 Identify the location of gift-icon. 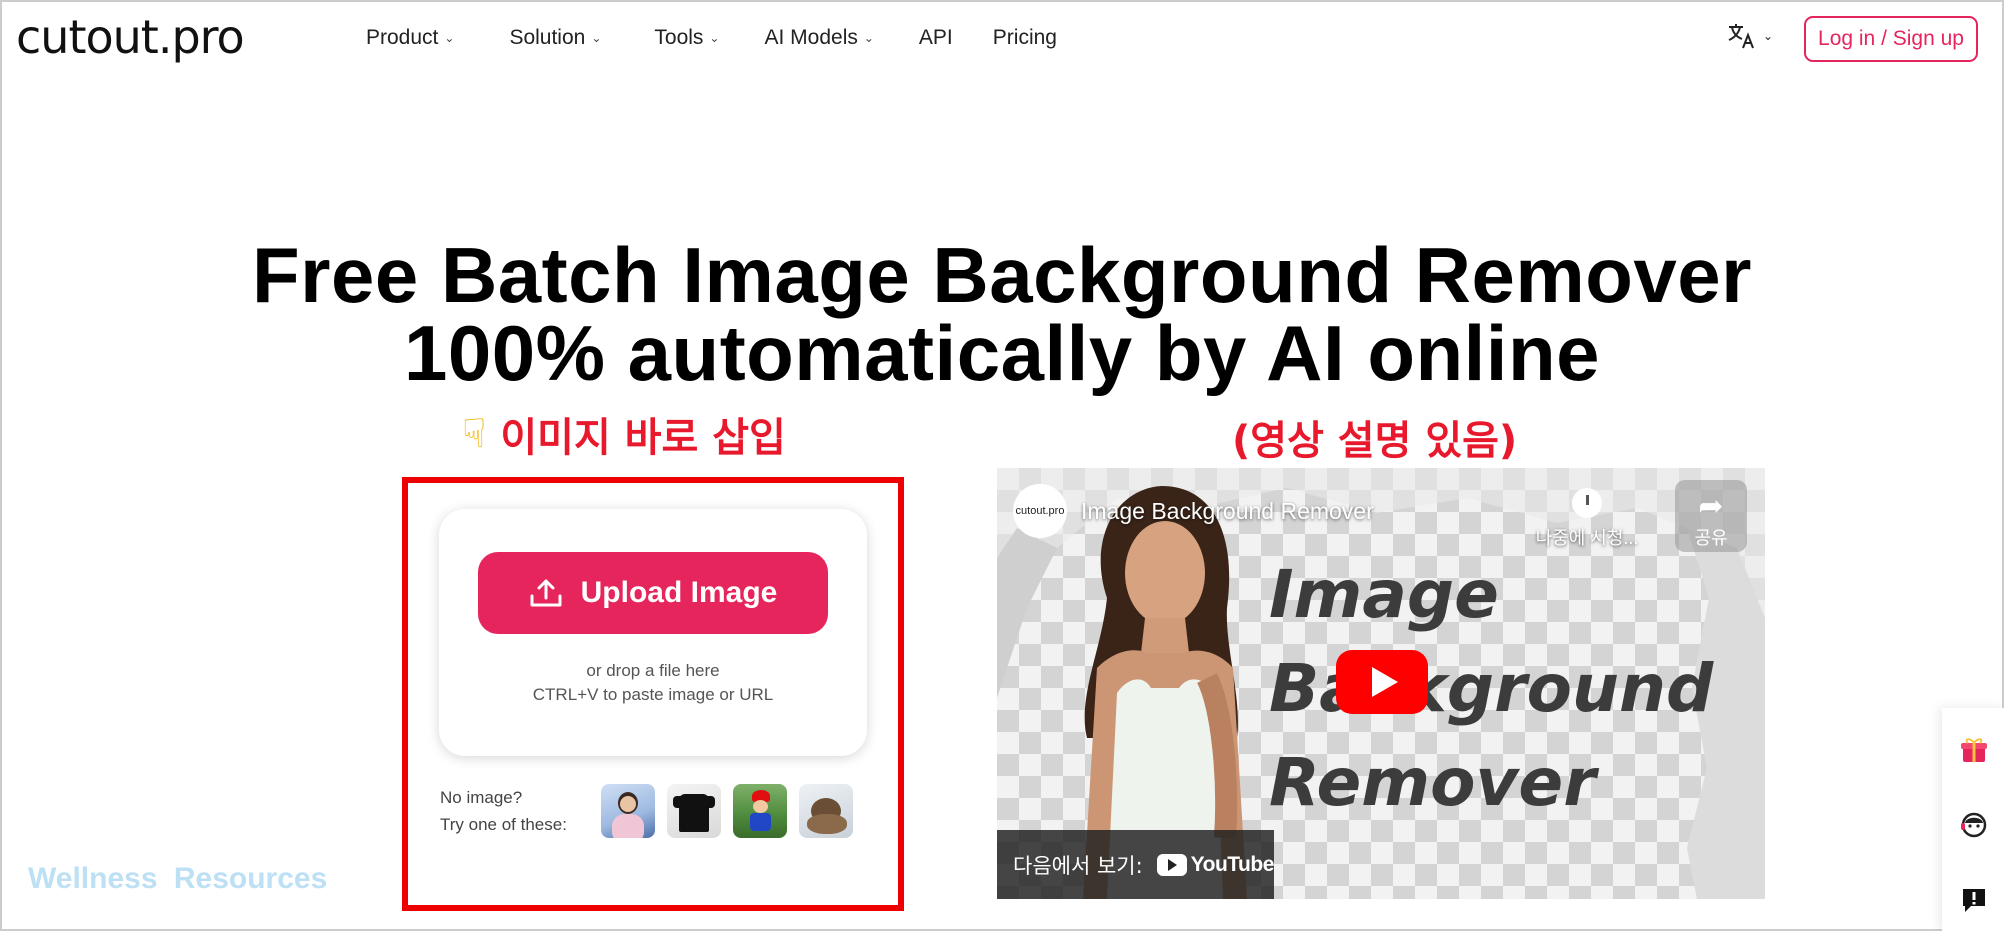
(1974, 750).